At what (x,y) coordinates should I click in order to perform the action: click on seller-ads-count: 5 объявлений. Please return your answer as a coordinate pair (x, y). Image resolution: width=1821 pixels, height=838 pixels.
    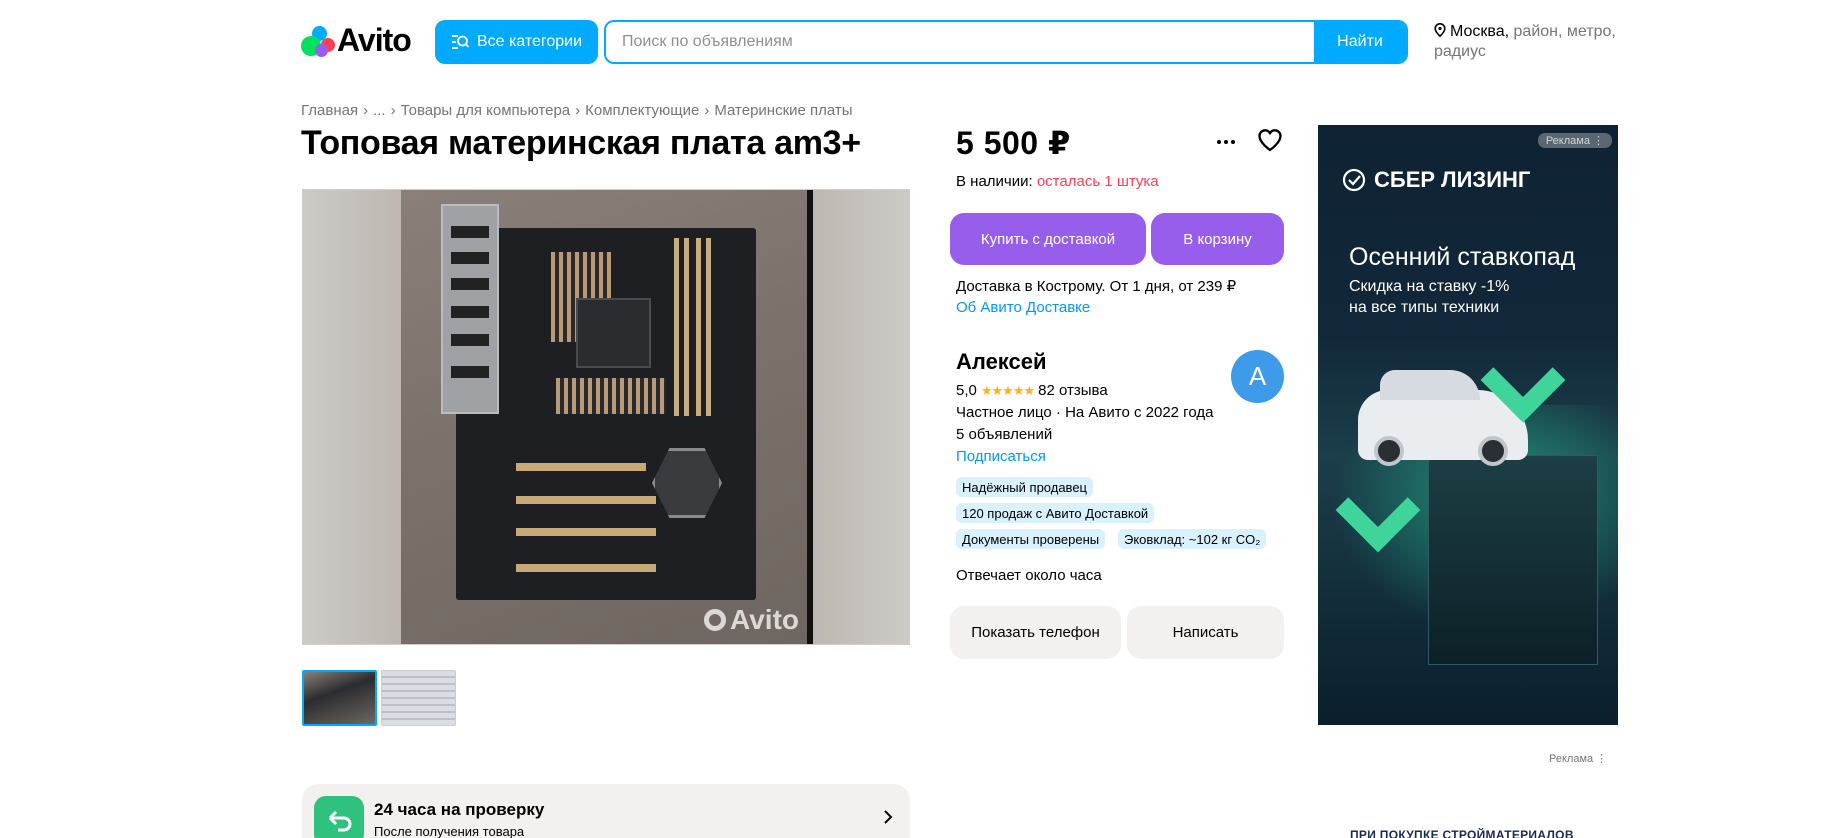
    Looking at the image, I should click on (1004, 434).